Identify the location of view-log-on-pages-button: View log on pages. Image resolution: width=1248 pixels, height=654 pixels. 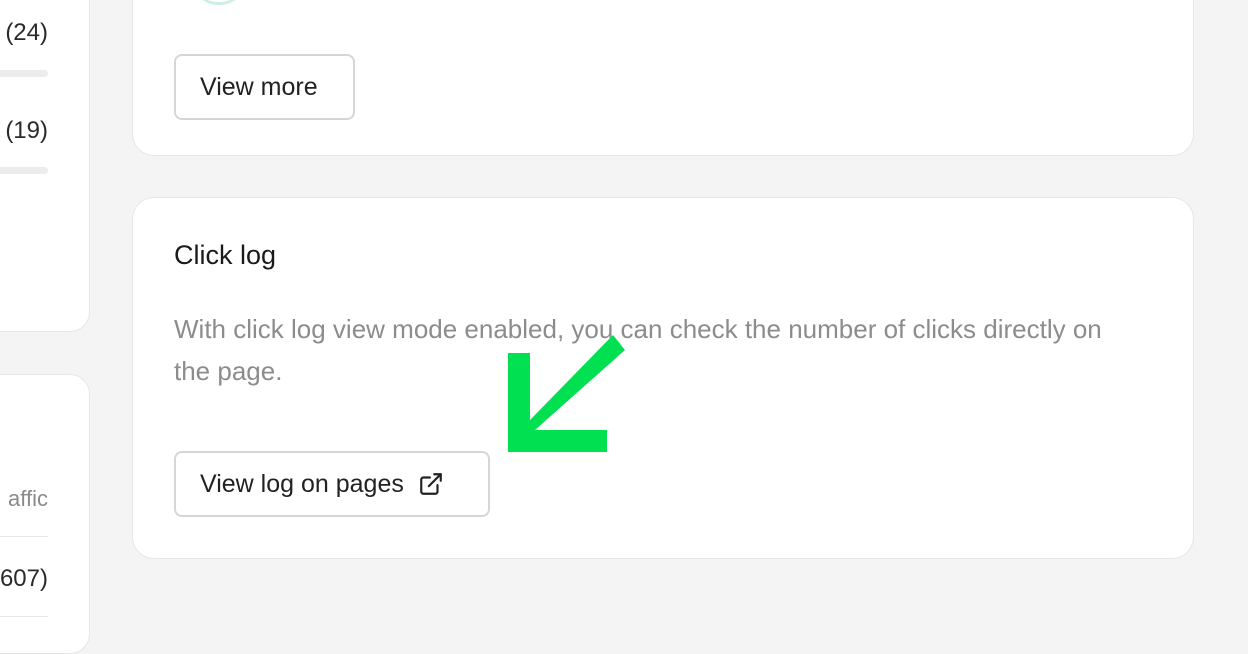
(332, 484).